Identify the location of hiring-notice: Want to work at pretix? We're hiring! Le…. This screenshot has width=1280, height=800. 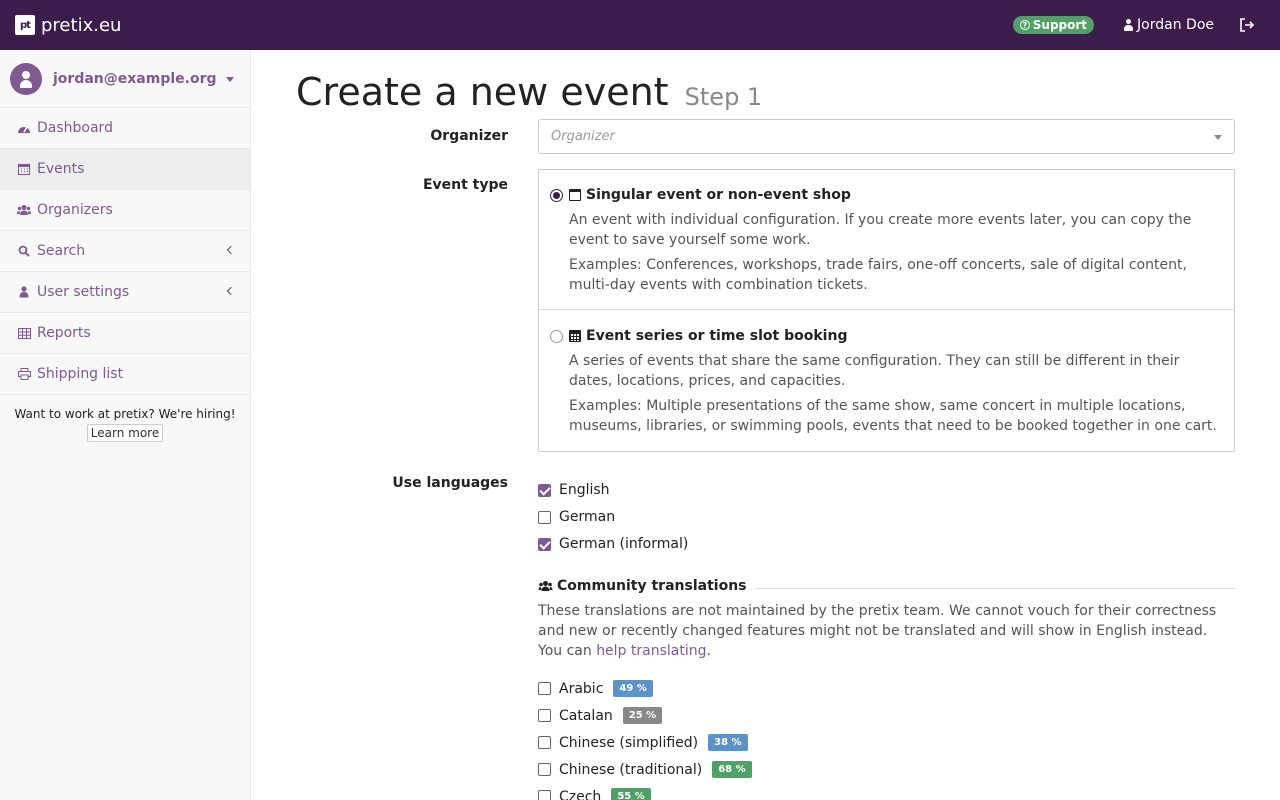
(125, 418).